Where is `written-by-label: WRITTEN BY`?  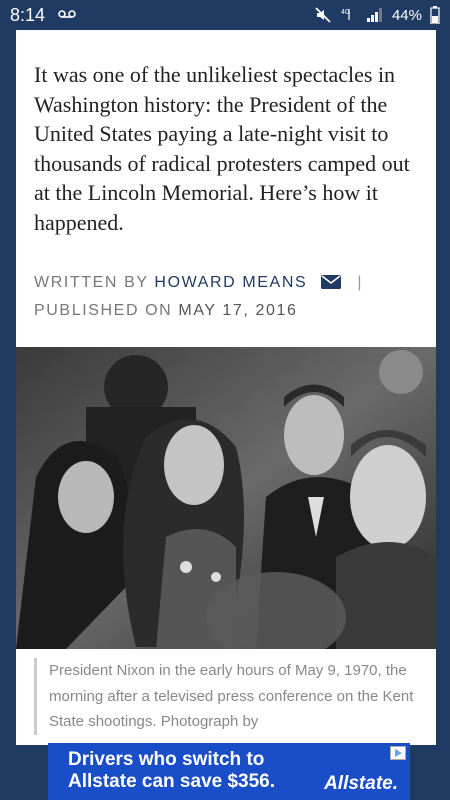 written-by-label: WRITTEN BY is located at coordinates (91, 282).